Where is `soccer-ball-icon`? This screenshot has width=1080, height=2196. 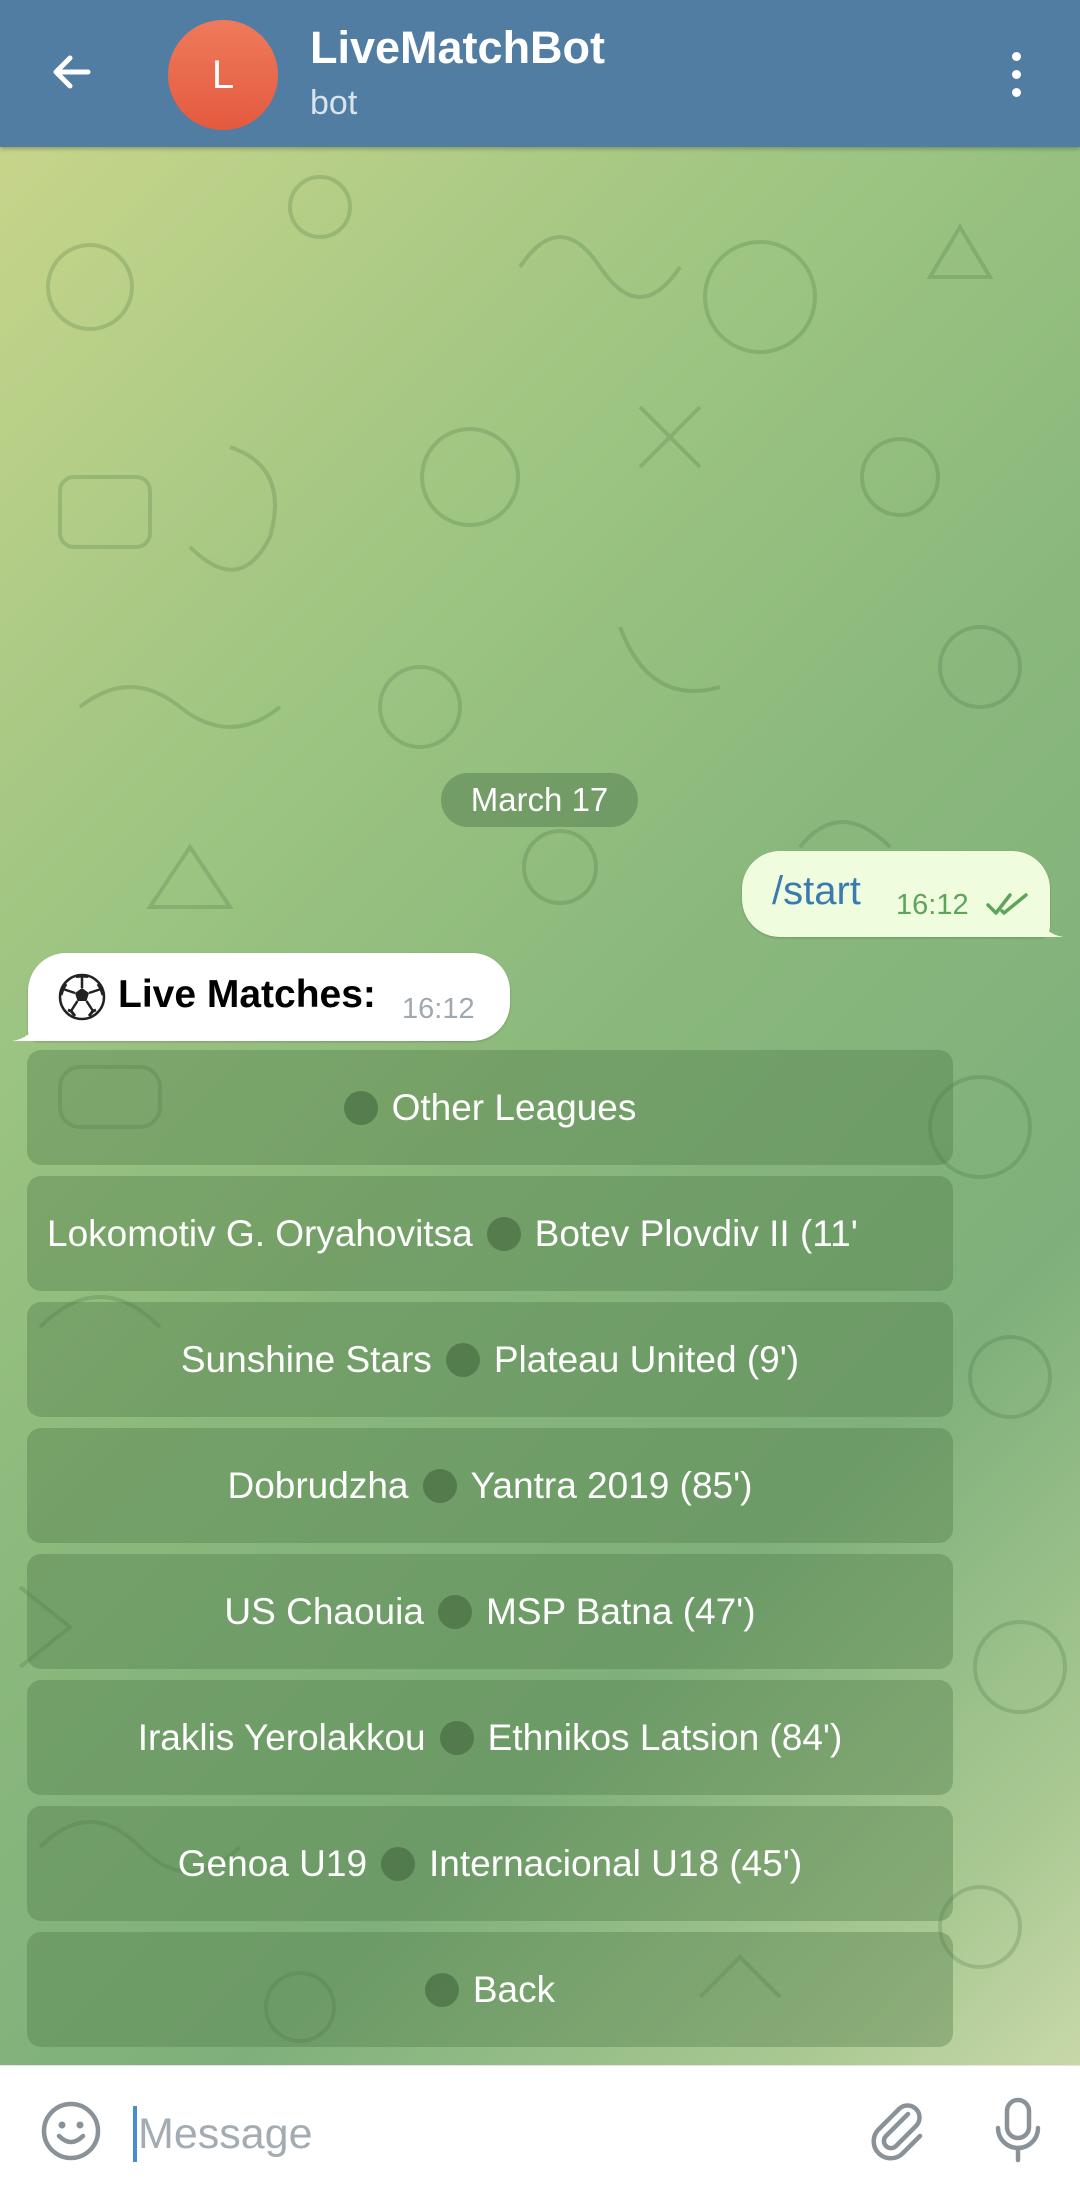
soccer-ball-icon is located at coordinates (82, 997).